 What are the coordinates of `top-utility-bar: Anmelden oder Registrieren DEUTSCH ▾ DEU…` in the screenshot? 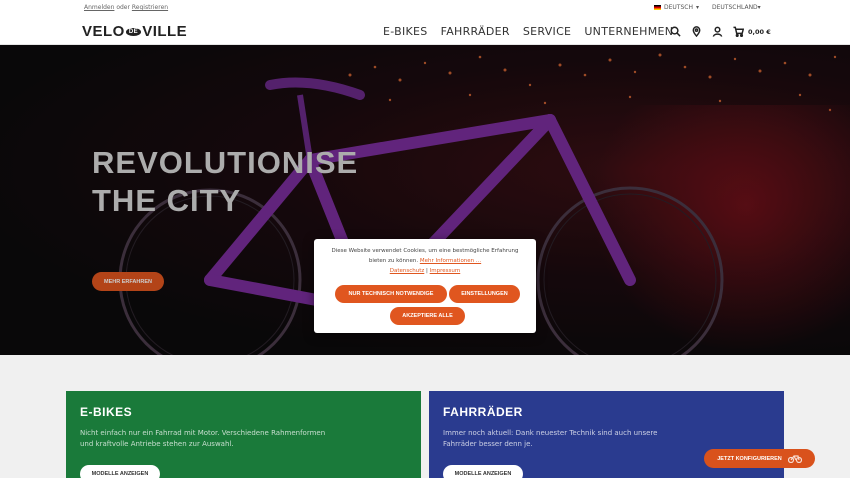 It's located at (425, 9).